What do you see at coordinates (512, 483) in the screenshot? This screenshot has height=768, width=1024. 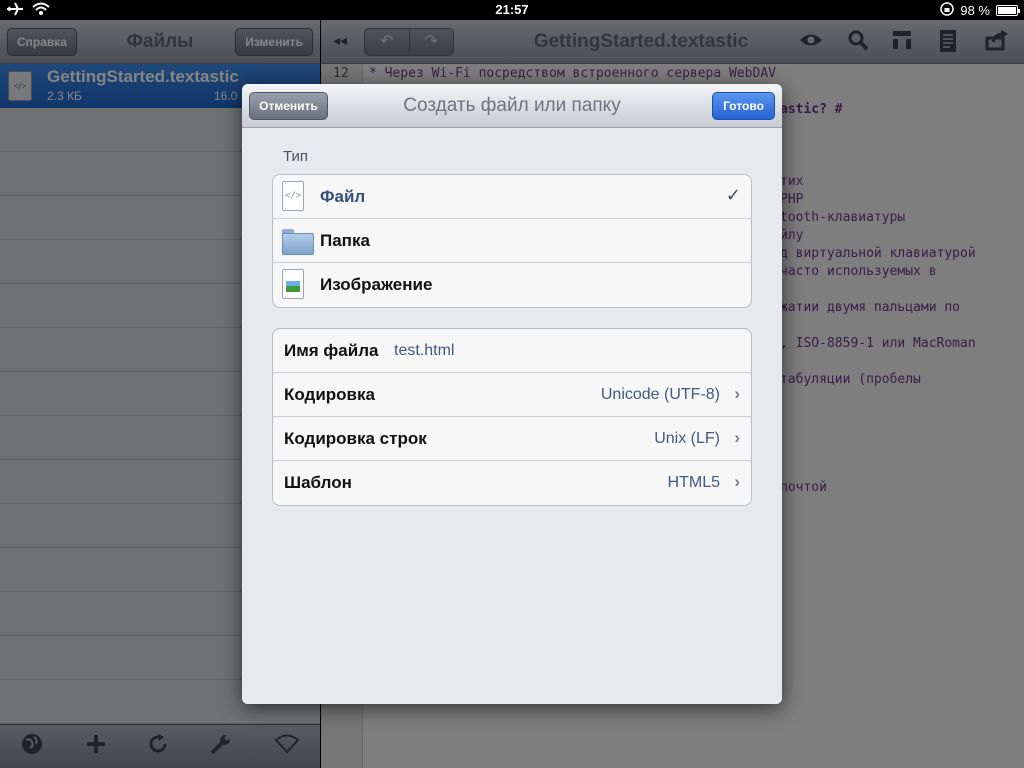 I see `template-row: Шаблон HTML5 ›` at bounding box center [512, 483].